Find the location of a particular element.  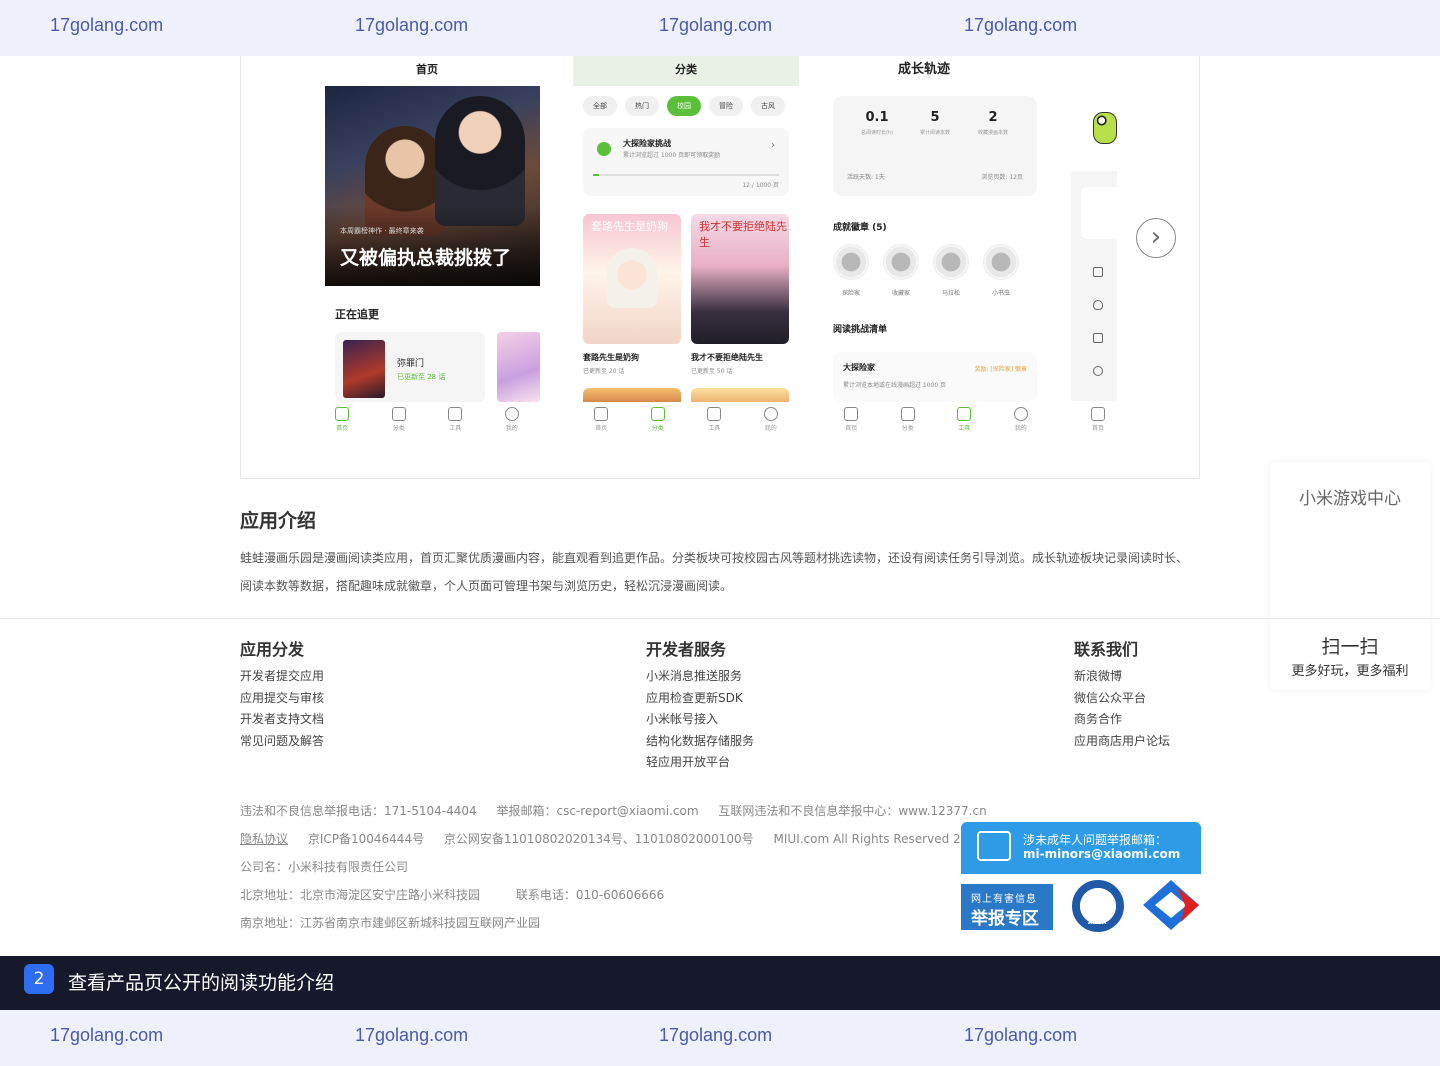

badge-item: 小书虫 is located at coordinates (1001, 270).